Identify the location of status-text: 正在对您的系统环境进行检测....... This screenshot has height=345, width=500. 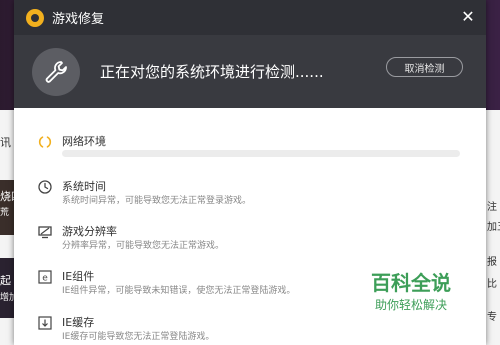
(212, 72).